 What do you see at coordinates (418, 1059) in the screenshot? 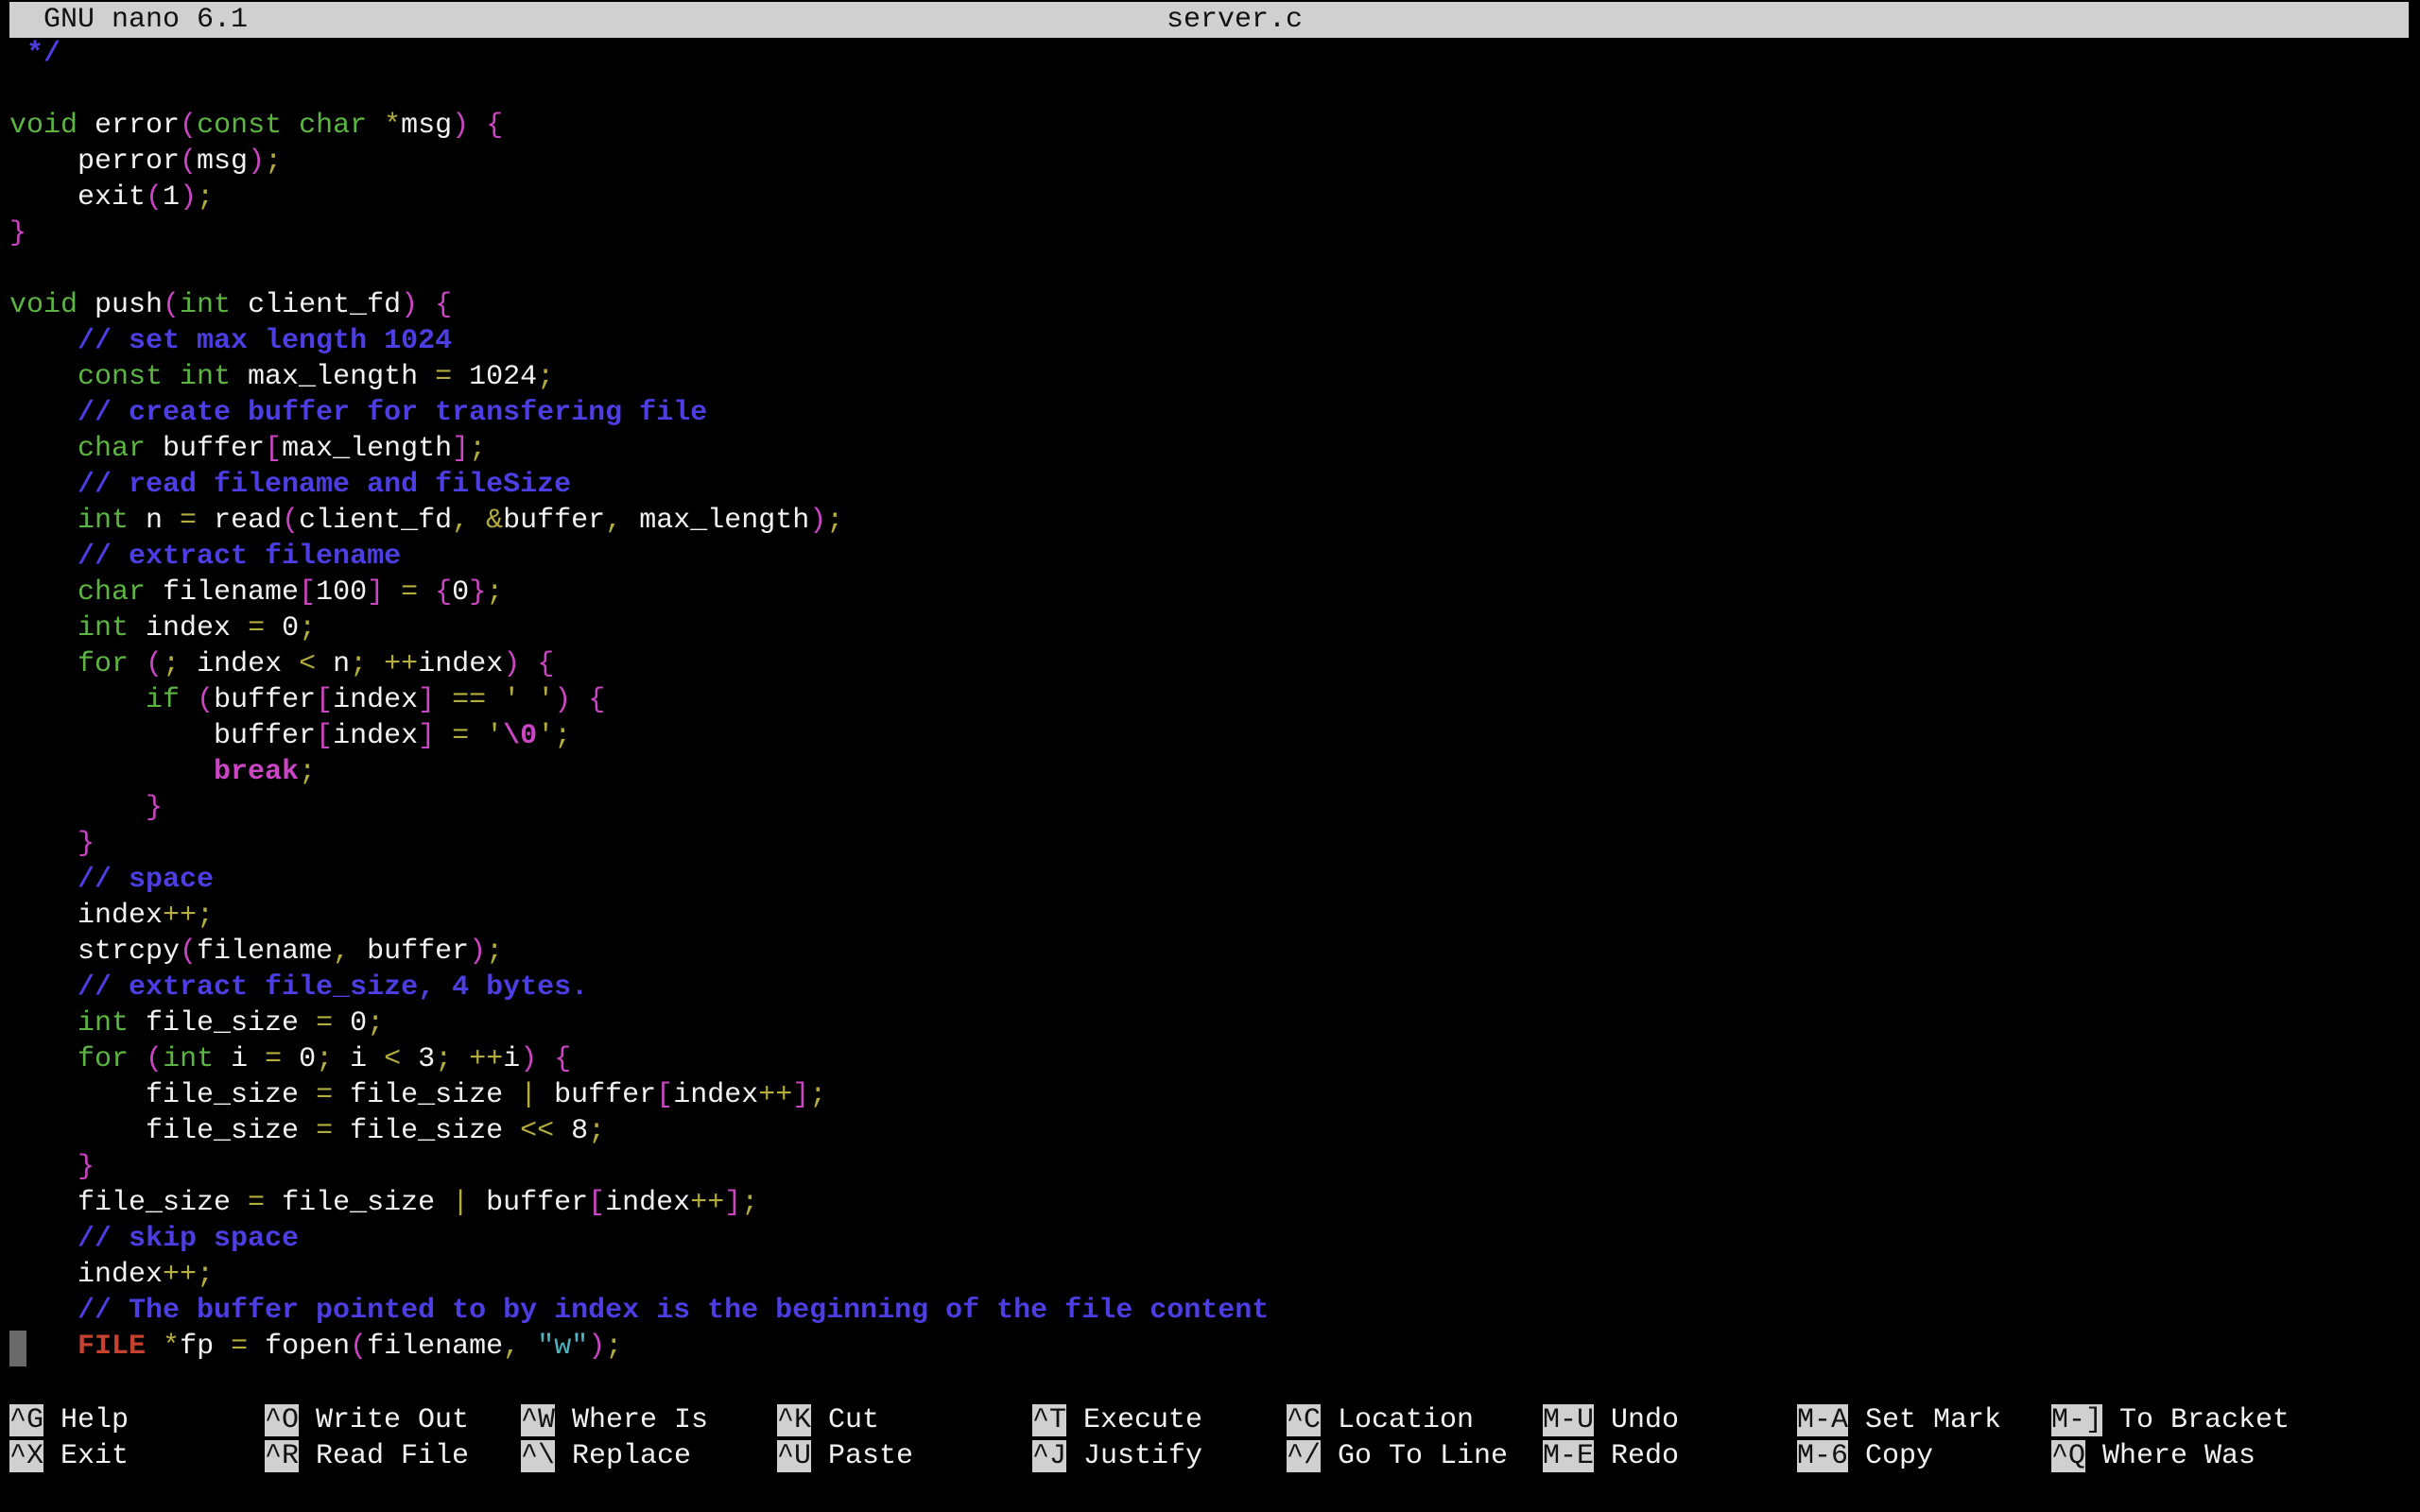
I see `code-text: 3` at bounding box center [418, 1059].